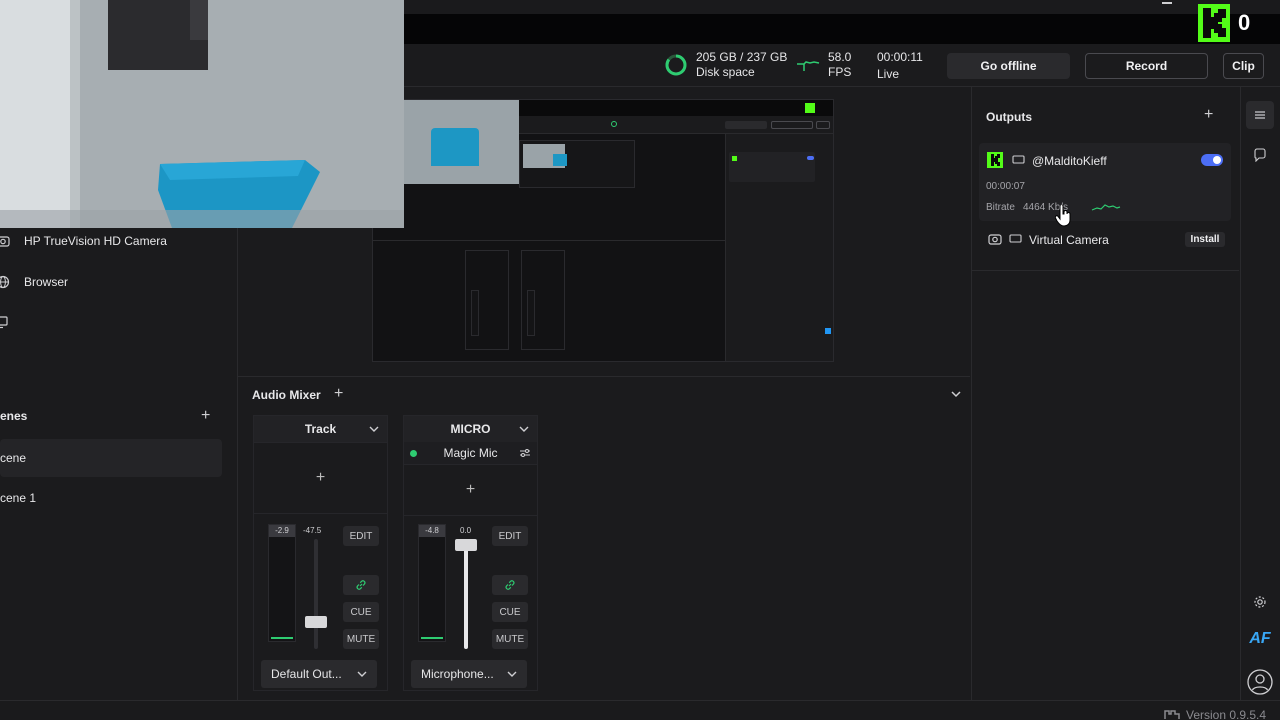 This screenshot has height=720, width=1280. What do you see at coordinates (956, 394) in the screenshot?
I see `collapse-mixer-chevron-icon` at bounding box center [956, 394].